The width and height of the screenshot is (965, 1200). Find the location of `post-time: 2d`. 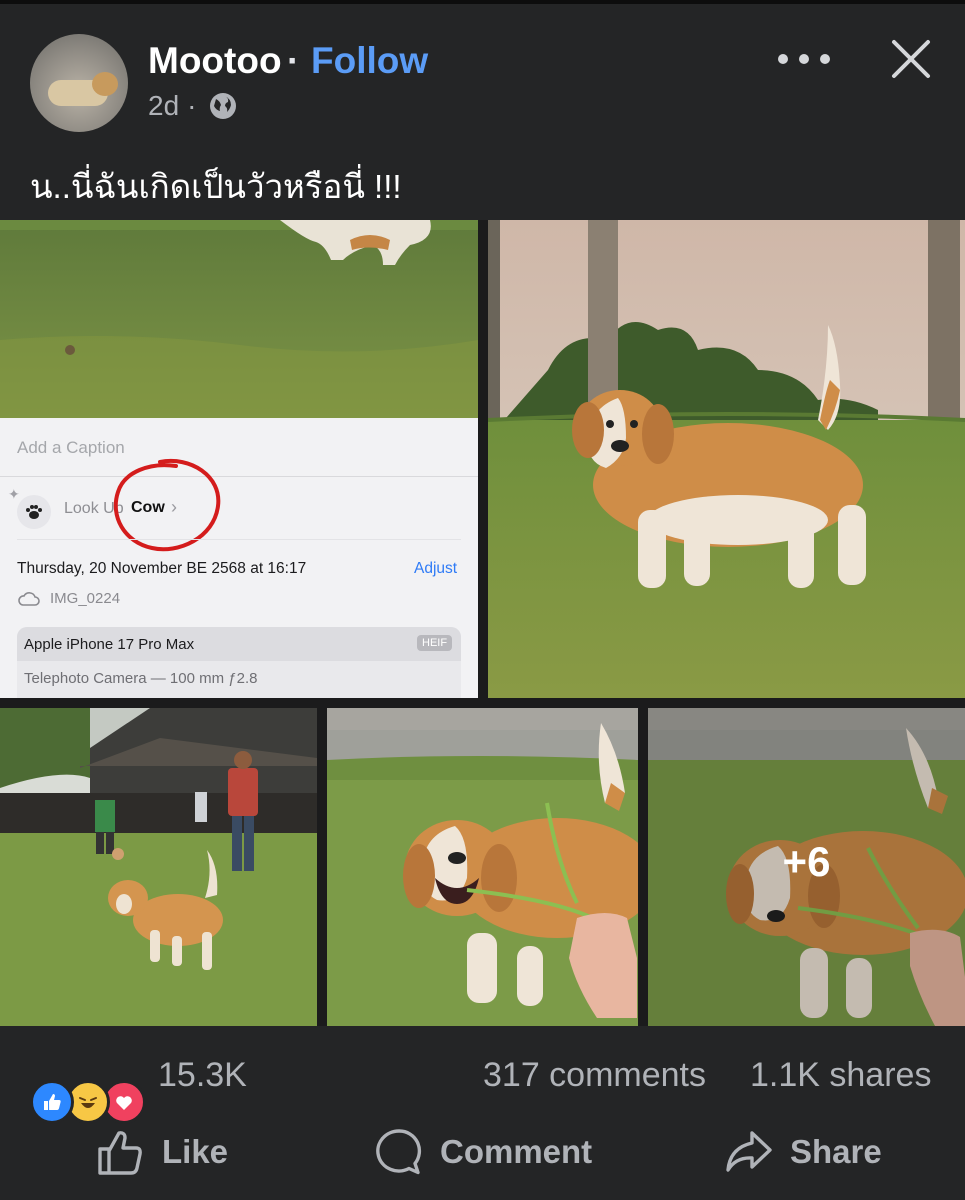

post-time: 2d is located at coordinates (163, 106).